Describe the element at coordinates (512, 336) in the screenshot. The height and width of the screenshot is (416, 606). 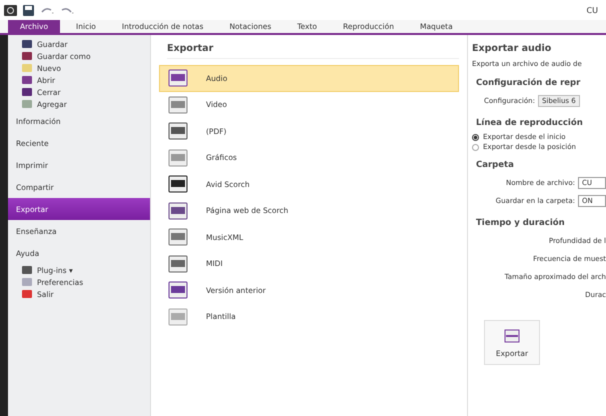
I see `audio-file-icon` at that location.